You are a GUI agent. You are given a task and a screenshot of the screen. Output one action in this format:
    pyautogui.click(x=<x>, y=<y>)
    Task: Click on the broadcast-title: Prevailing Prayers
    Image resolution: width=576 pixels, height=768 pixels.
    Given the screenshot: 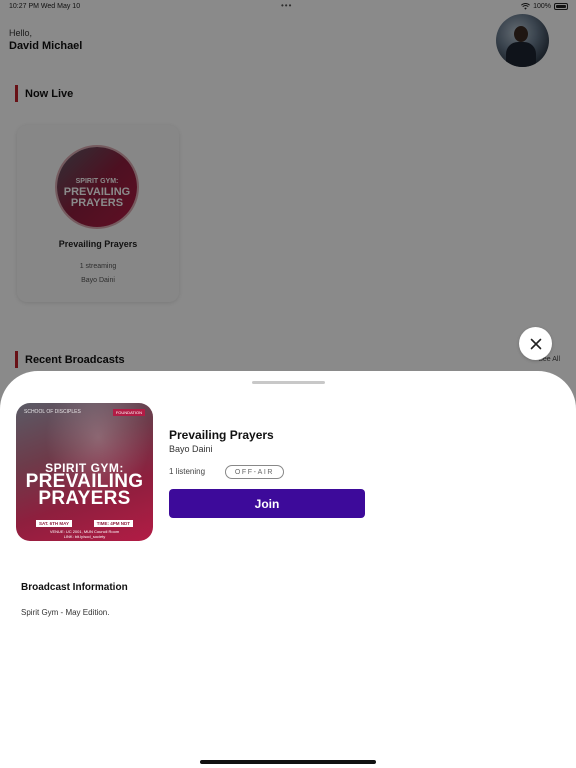 What is the action you would take?
    pyautogui.click(x=221, y=435)
    